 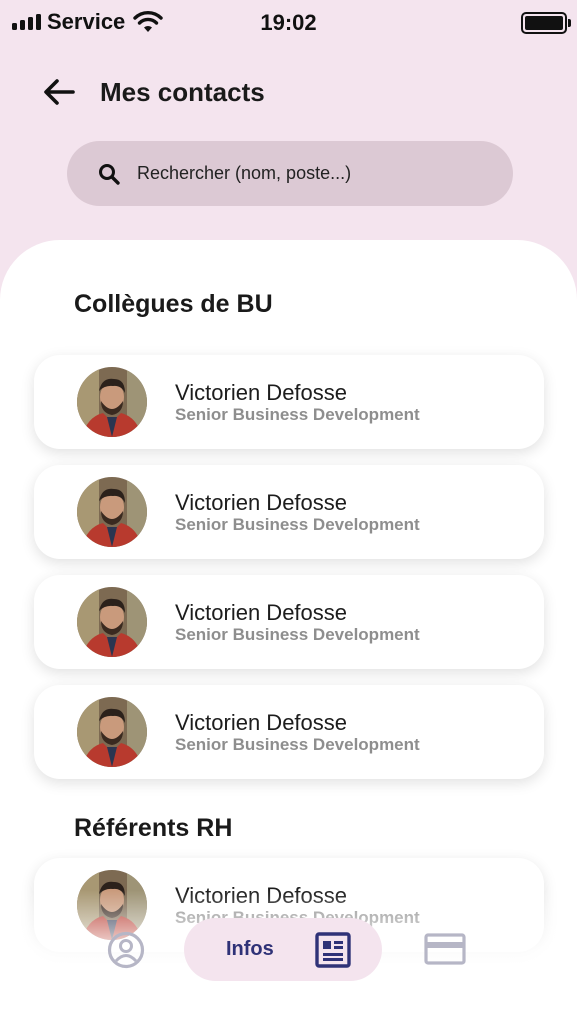 I want to click on arrow-left-icon, so click(x=59, y=92).